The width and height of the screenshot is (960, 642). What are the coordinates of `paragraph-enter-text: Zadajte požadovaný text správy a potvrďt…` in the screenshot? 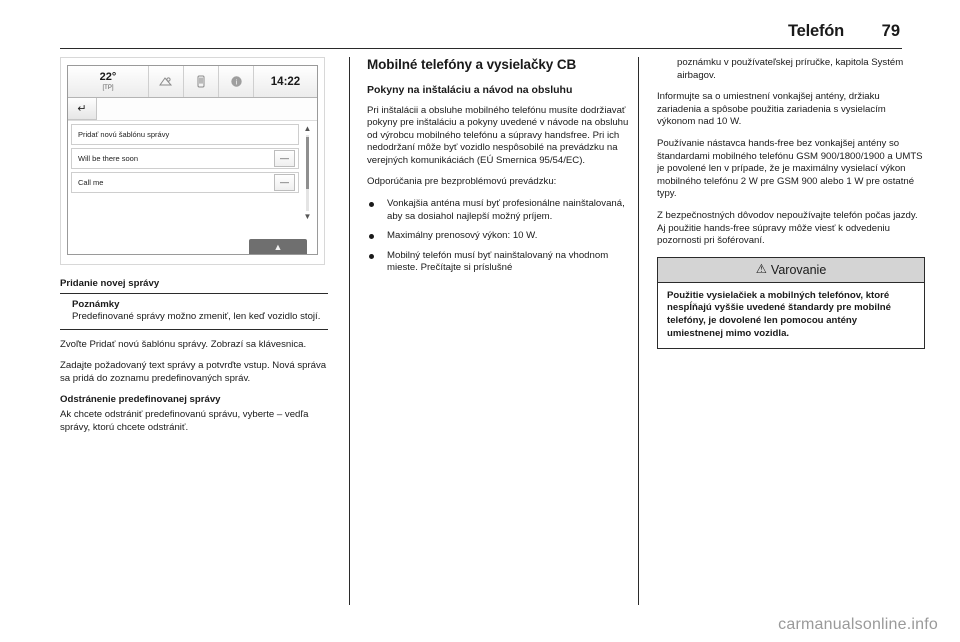 It's located at (193, 372).